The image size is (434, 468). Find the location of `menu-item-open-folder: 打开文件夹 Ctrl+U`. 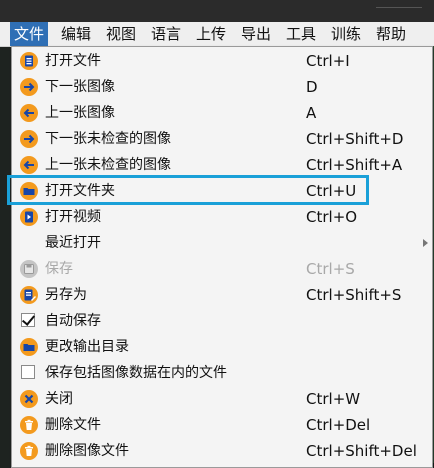

menu-item-open-folder: 打开文件夹 Ctrl+U is located at coordinates (222, 191).